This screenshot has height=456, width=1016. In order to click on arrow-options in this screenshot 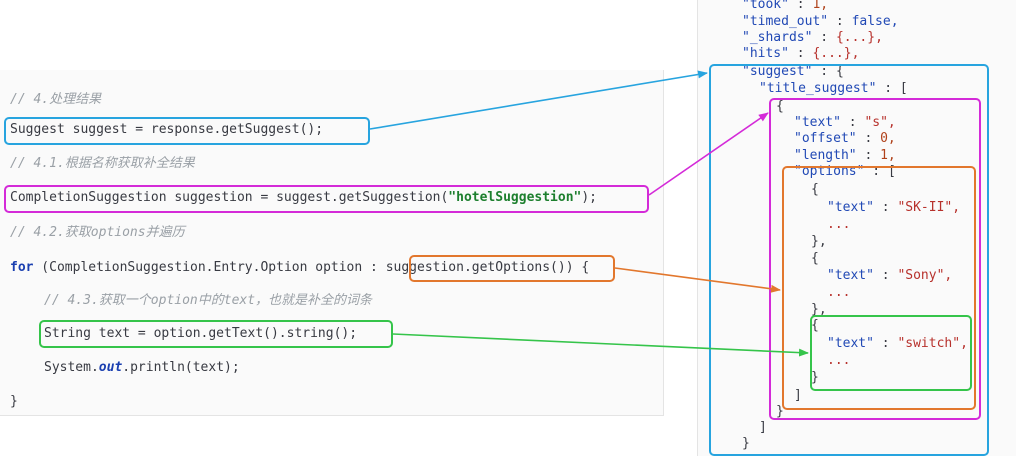, I will do `click(697, 280)`.